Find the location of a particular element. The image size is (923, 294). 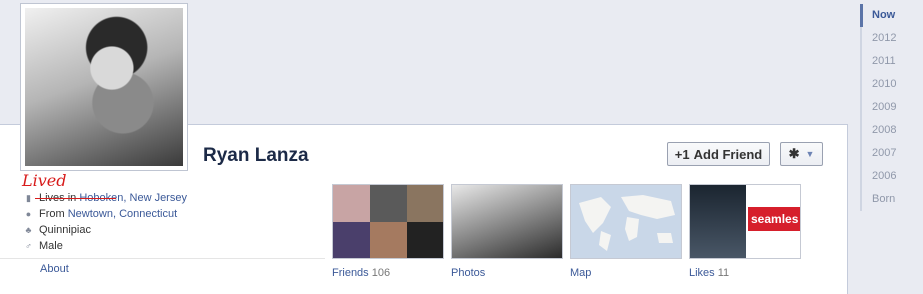

timeline-2012: 2012 is located at coordinates (890, 38).